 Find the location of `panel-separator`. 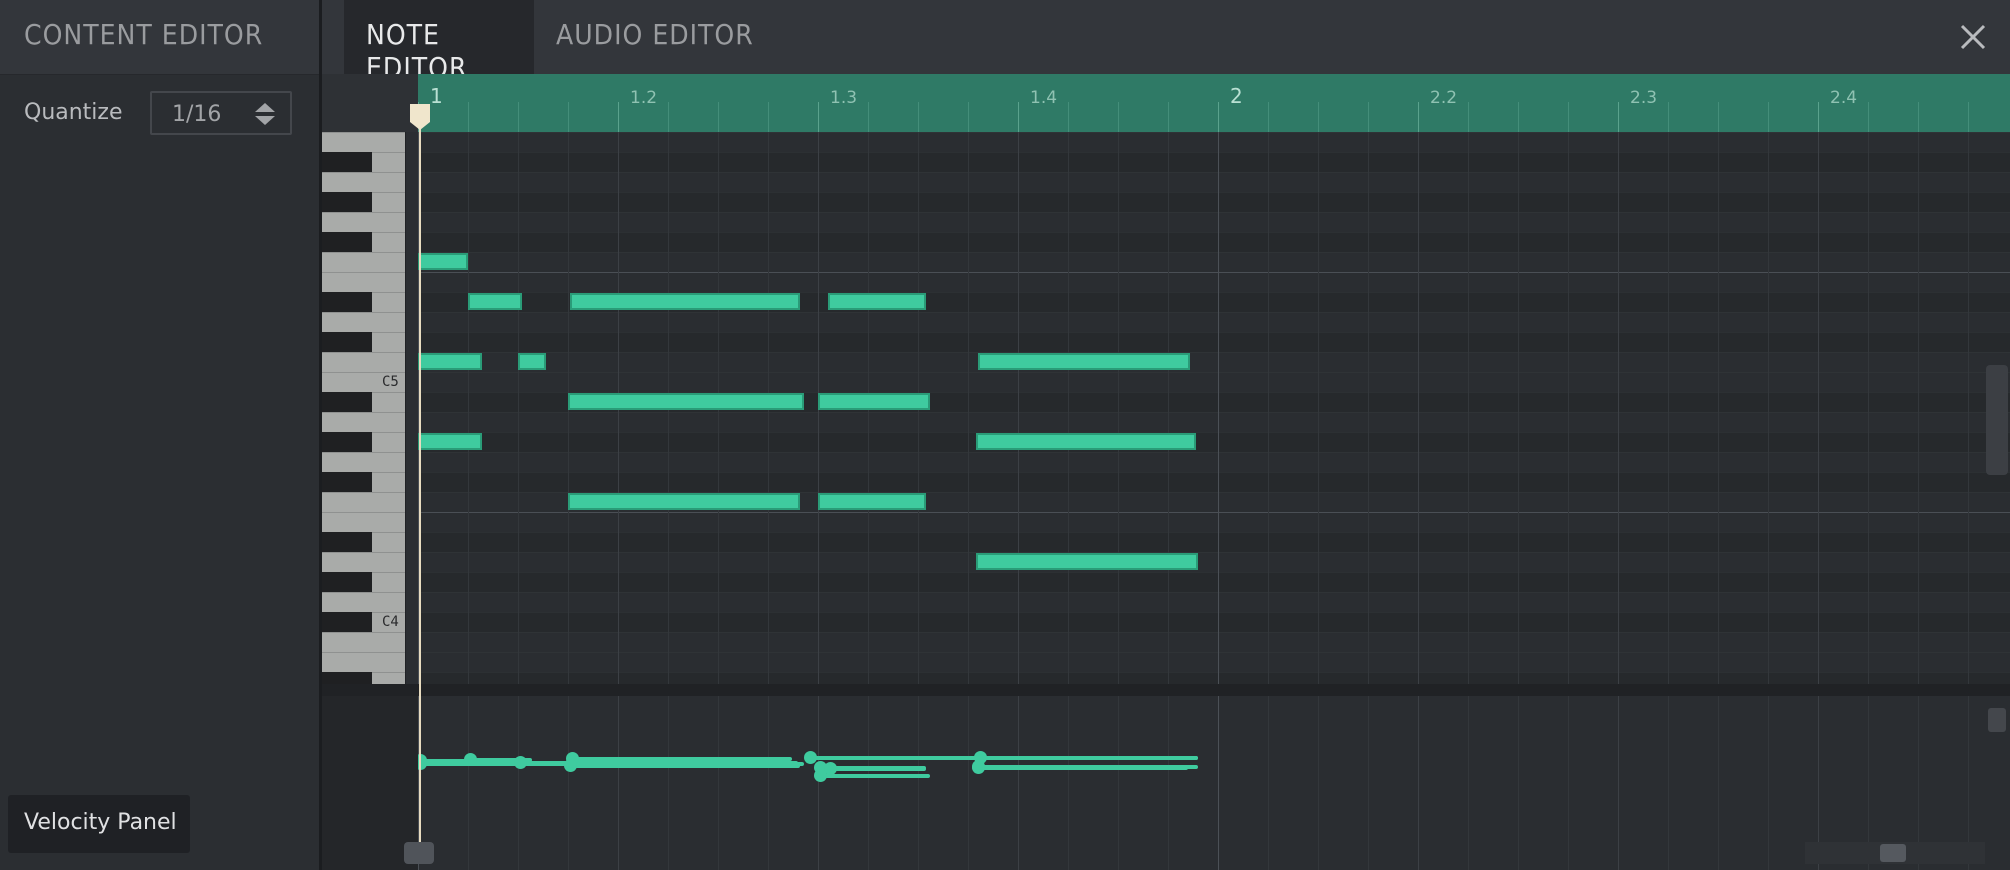

panel-separator is located at coordinates (1166, 690).